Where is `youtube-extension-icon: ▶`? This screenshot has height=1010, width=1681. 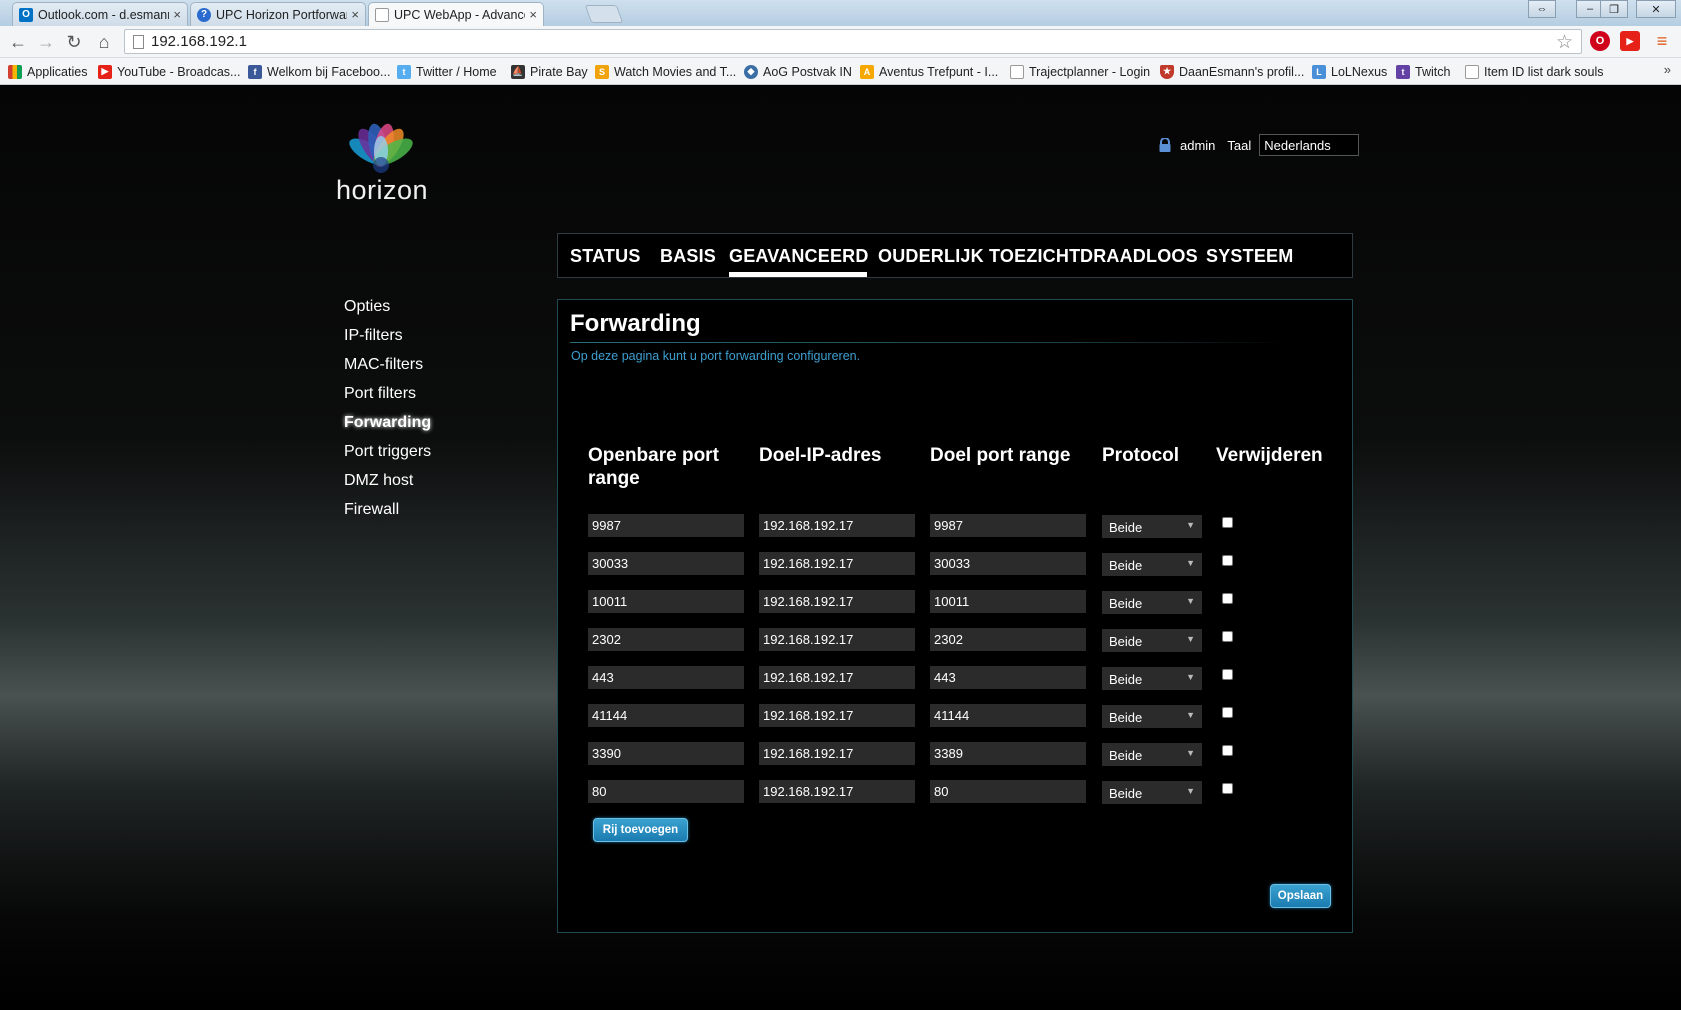
youtube-extension-icon: ▶ is located at coordinates (1630, 41).